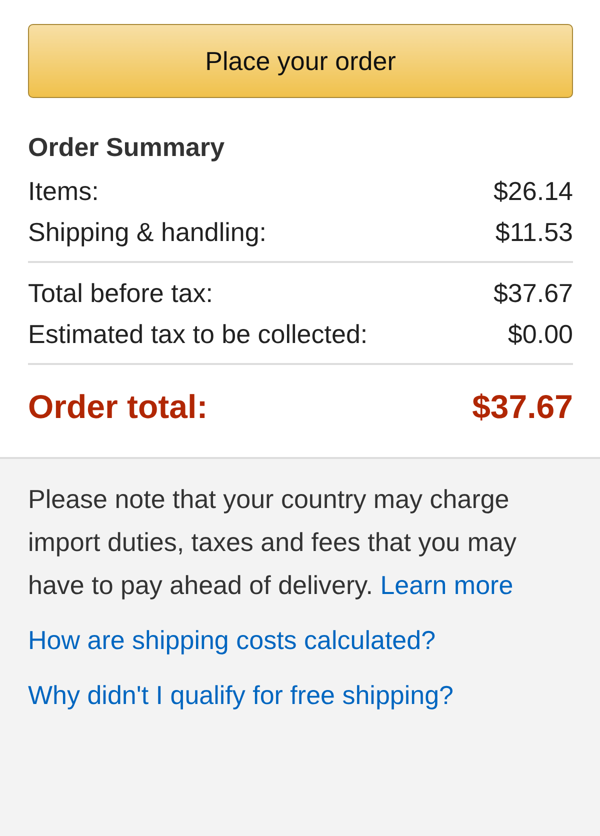  What do you see at coordinates (198, 334) in the screenshot?
I see `line-label: Estimated tax to be collected:` at bounding box center [198, 334].